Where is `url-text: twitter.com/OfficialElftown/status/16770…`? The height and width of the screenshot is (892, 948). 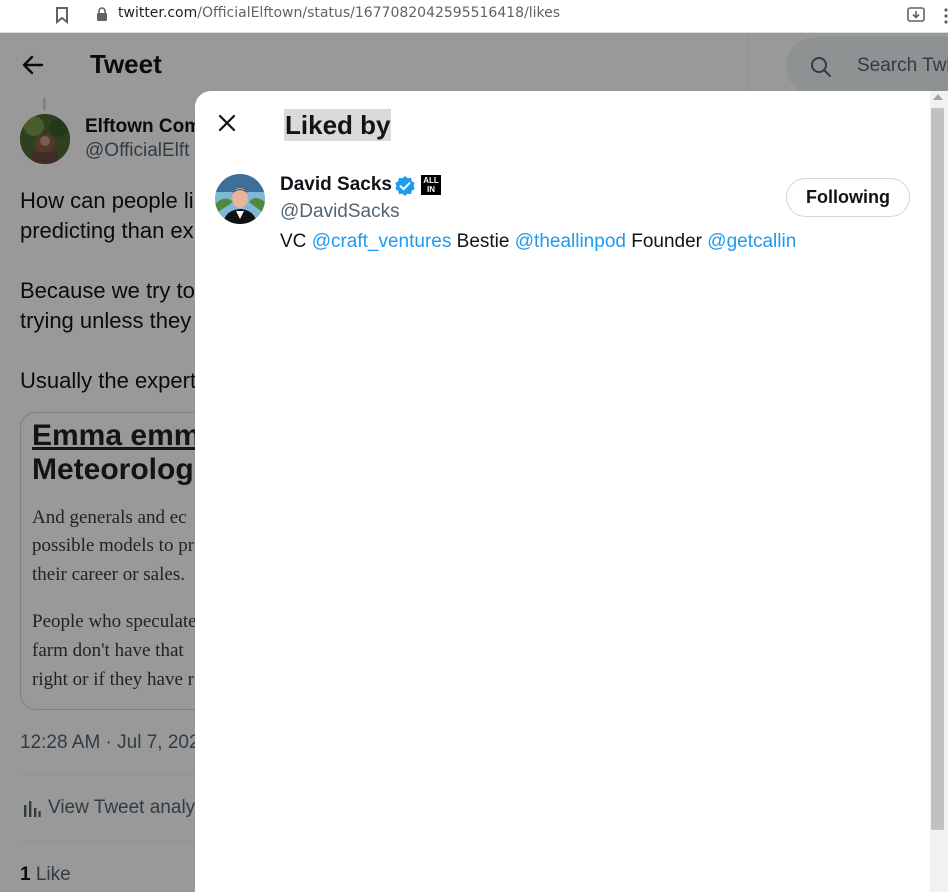 url-text: twitter.com/OfficialElftown/status/16770… is located at coordinates (339, 13).